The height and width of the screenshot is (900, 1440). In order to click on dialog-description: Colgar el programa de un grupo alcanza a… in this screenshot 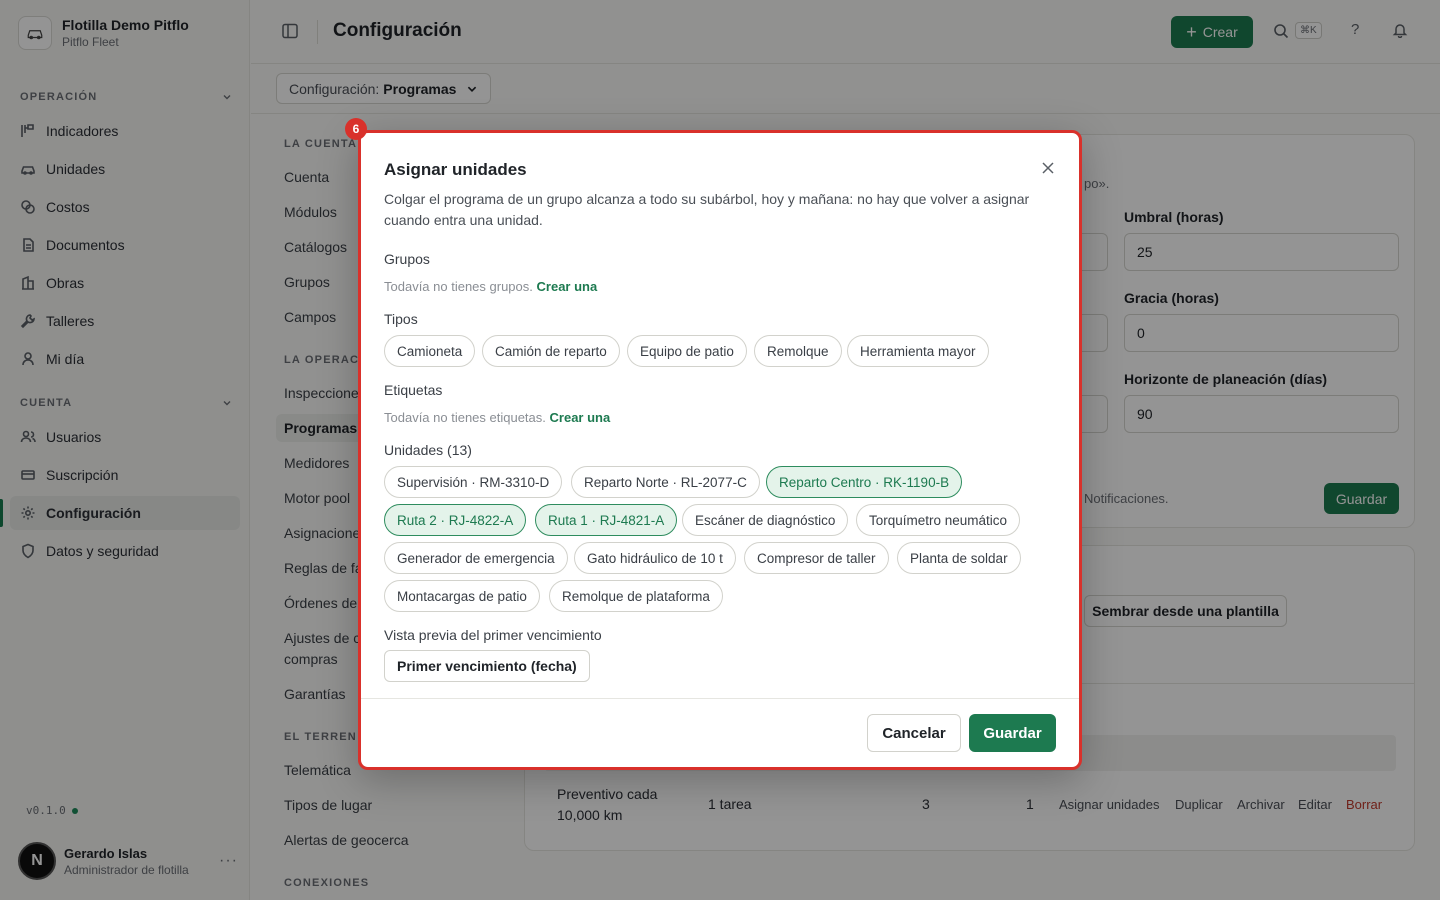, I will do `click(707, 209)`.